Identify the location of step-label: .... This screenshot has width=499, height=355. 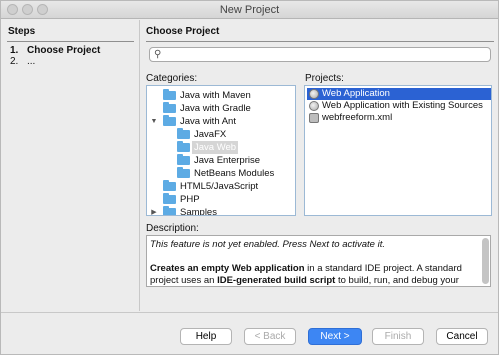
(31, 61).